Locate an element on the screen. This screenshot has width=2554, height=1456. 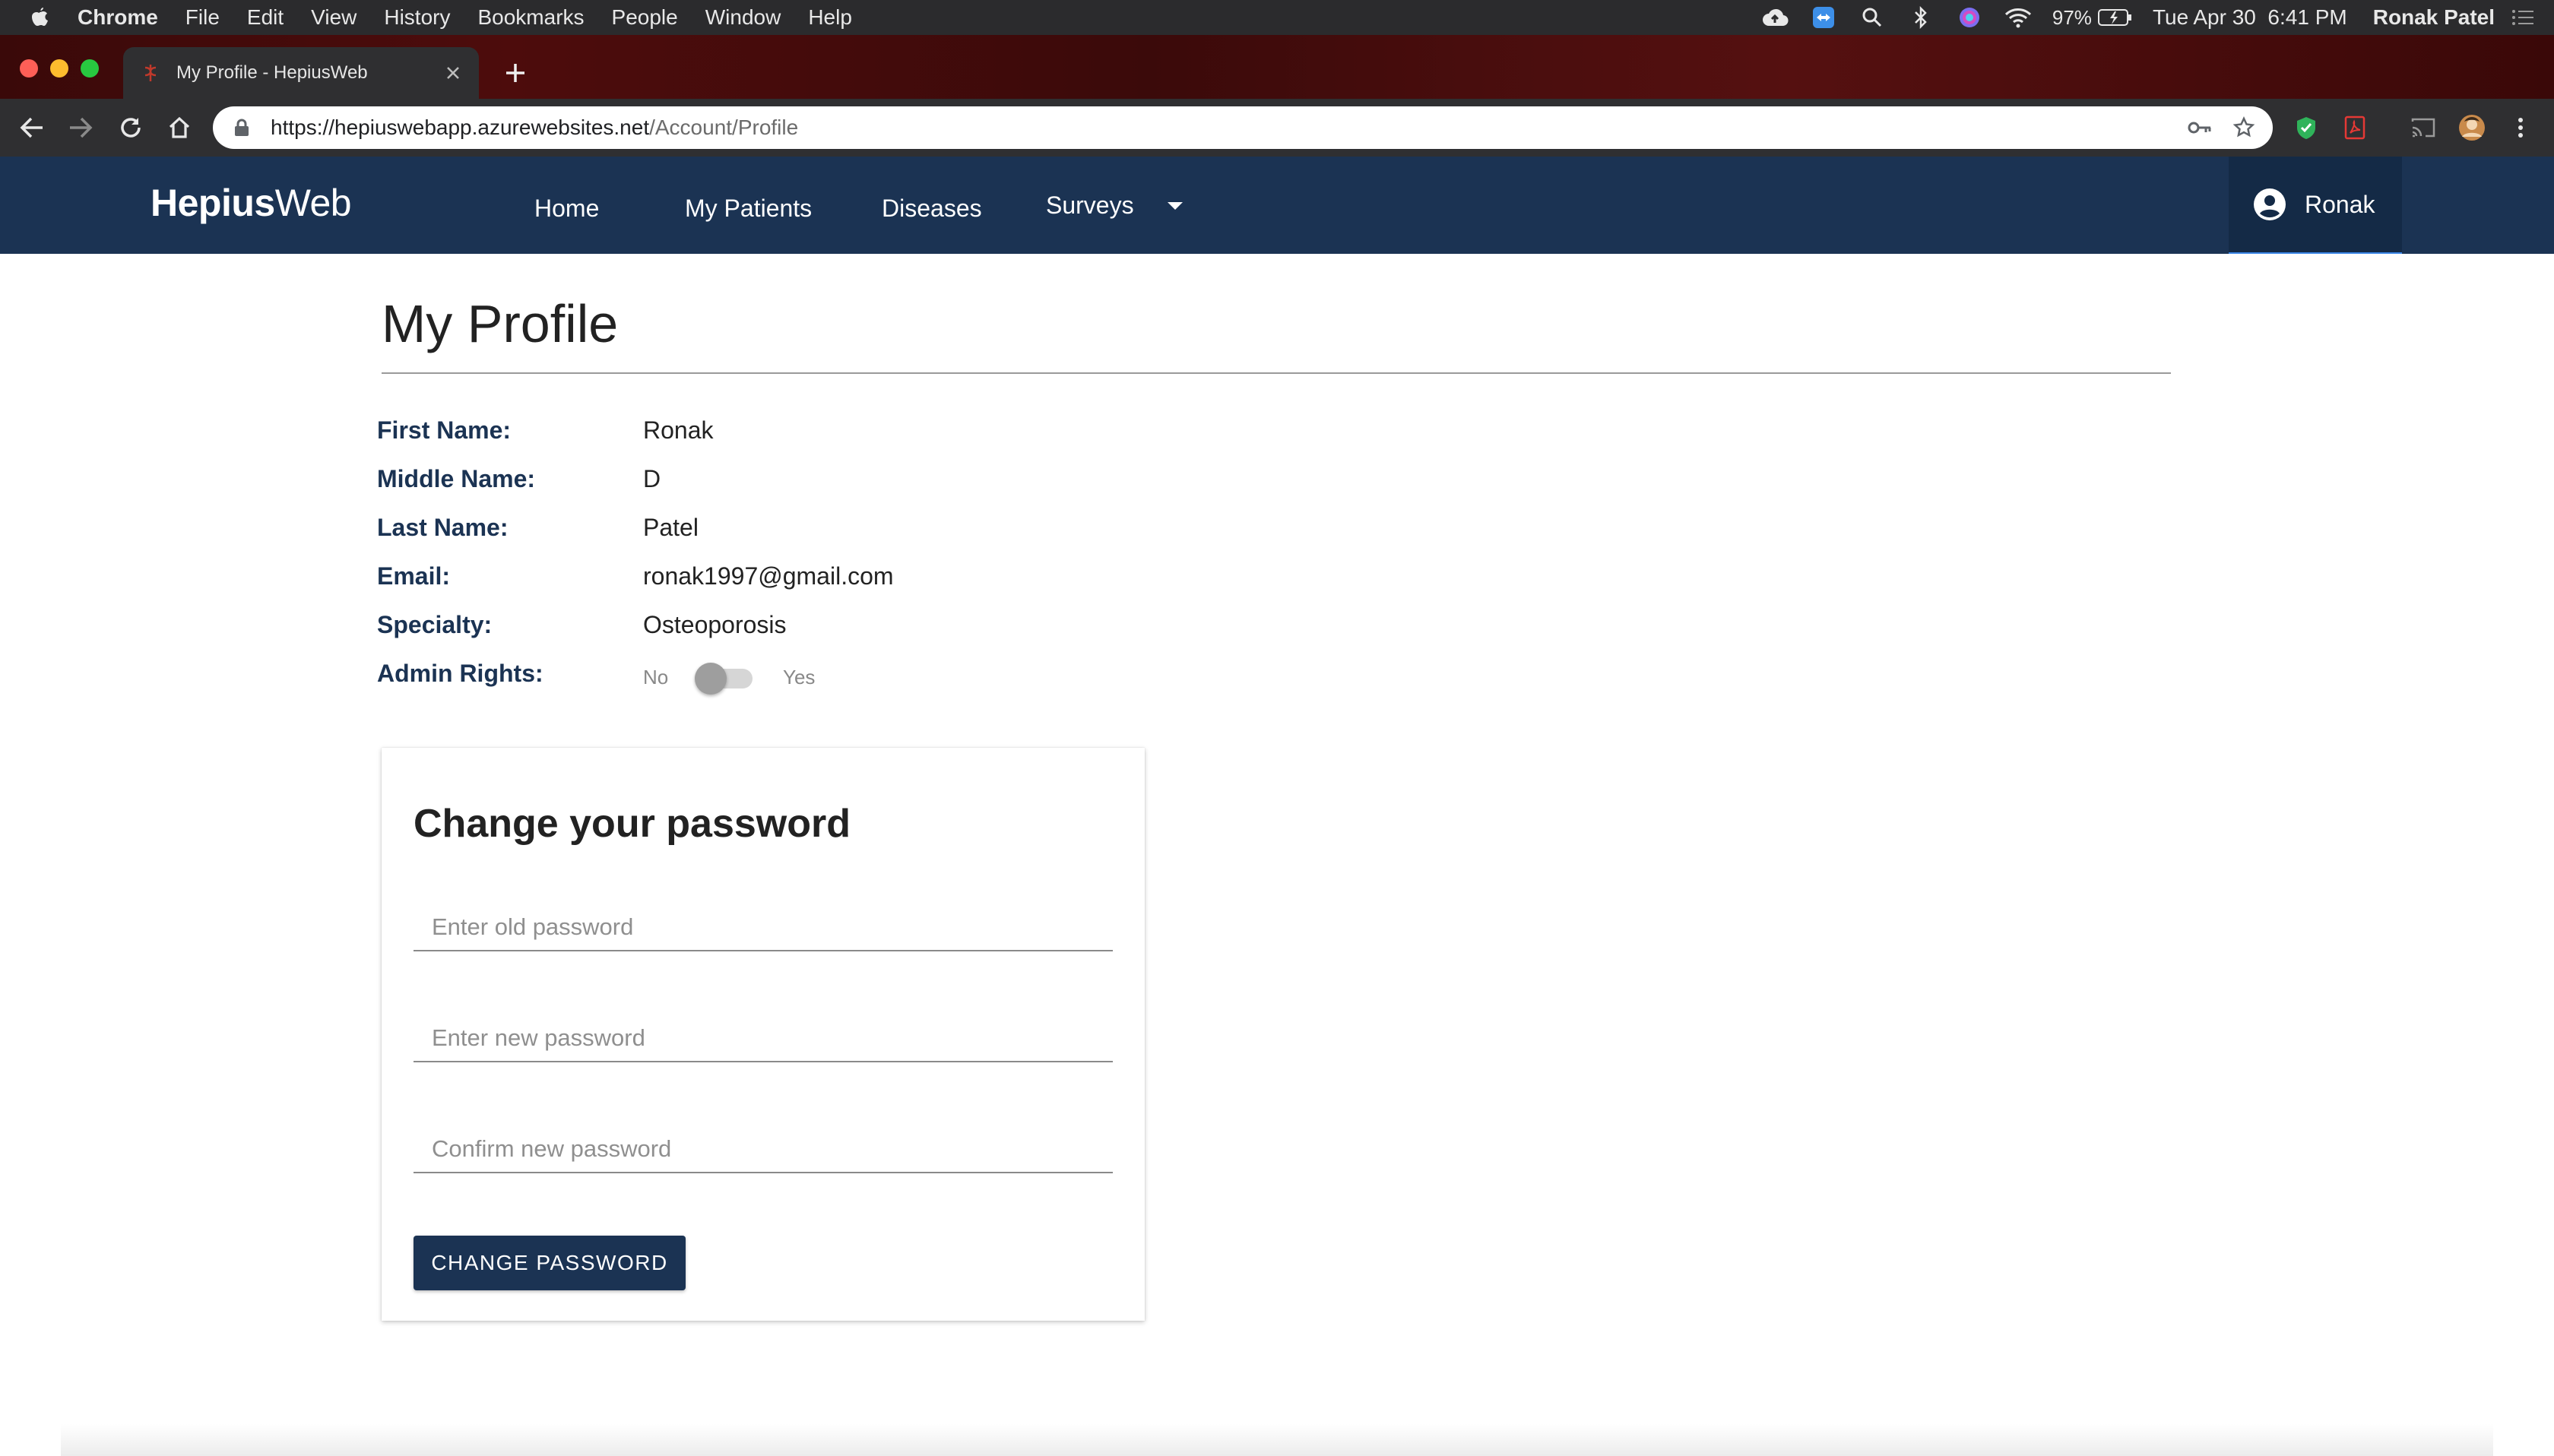
hepius-favicon-icon is located at coordinates (150, 73).